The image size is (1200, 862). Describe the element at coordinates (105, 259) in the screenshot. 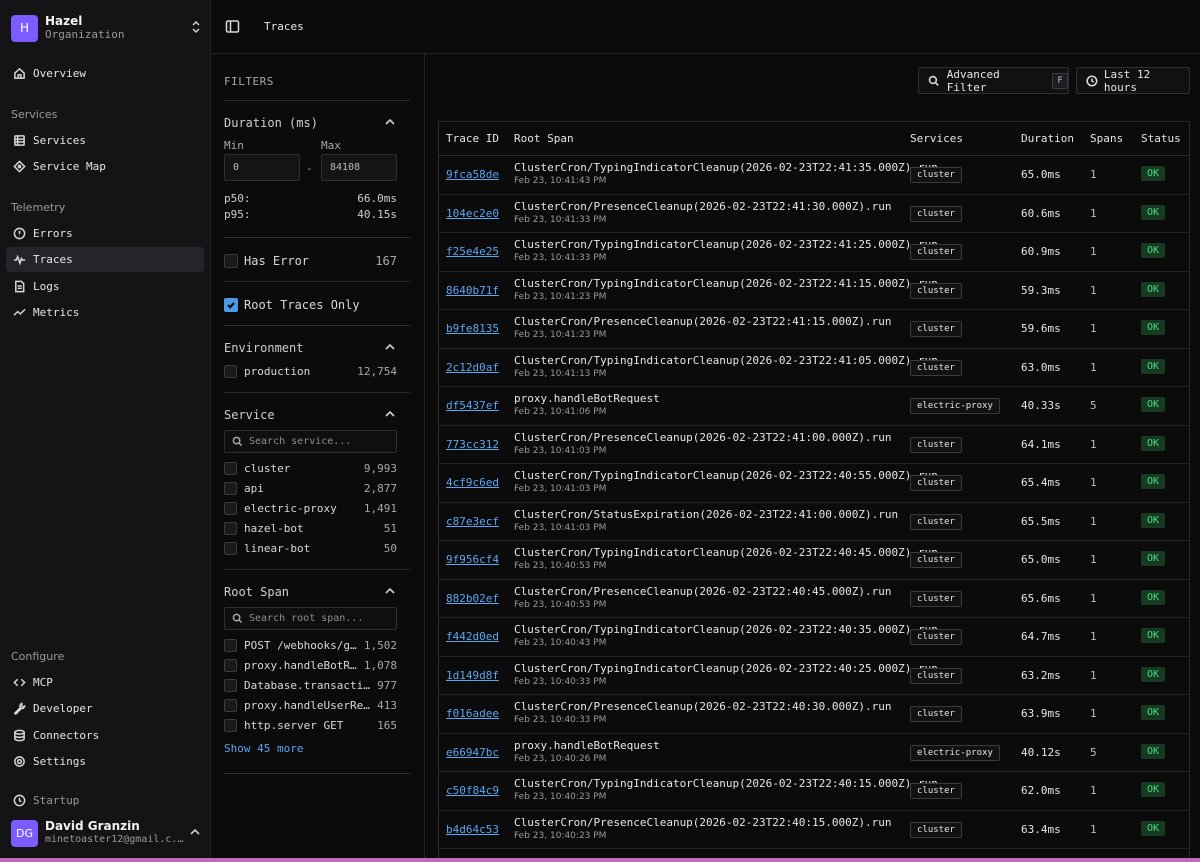

I see `nav-traces: Traces` at that location.